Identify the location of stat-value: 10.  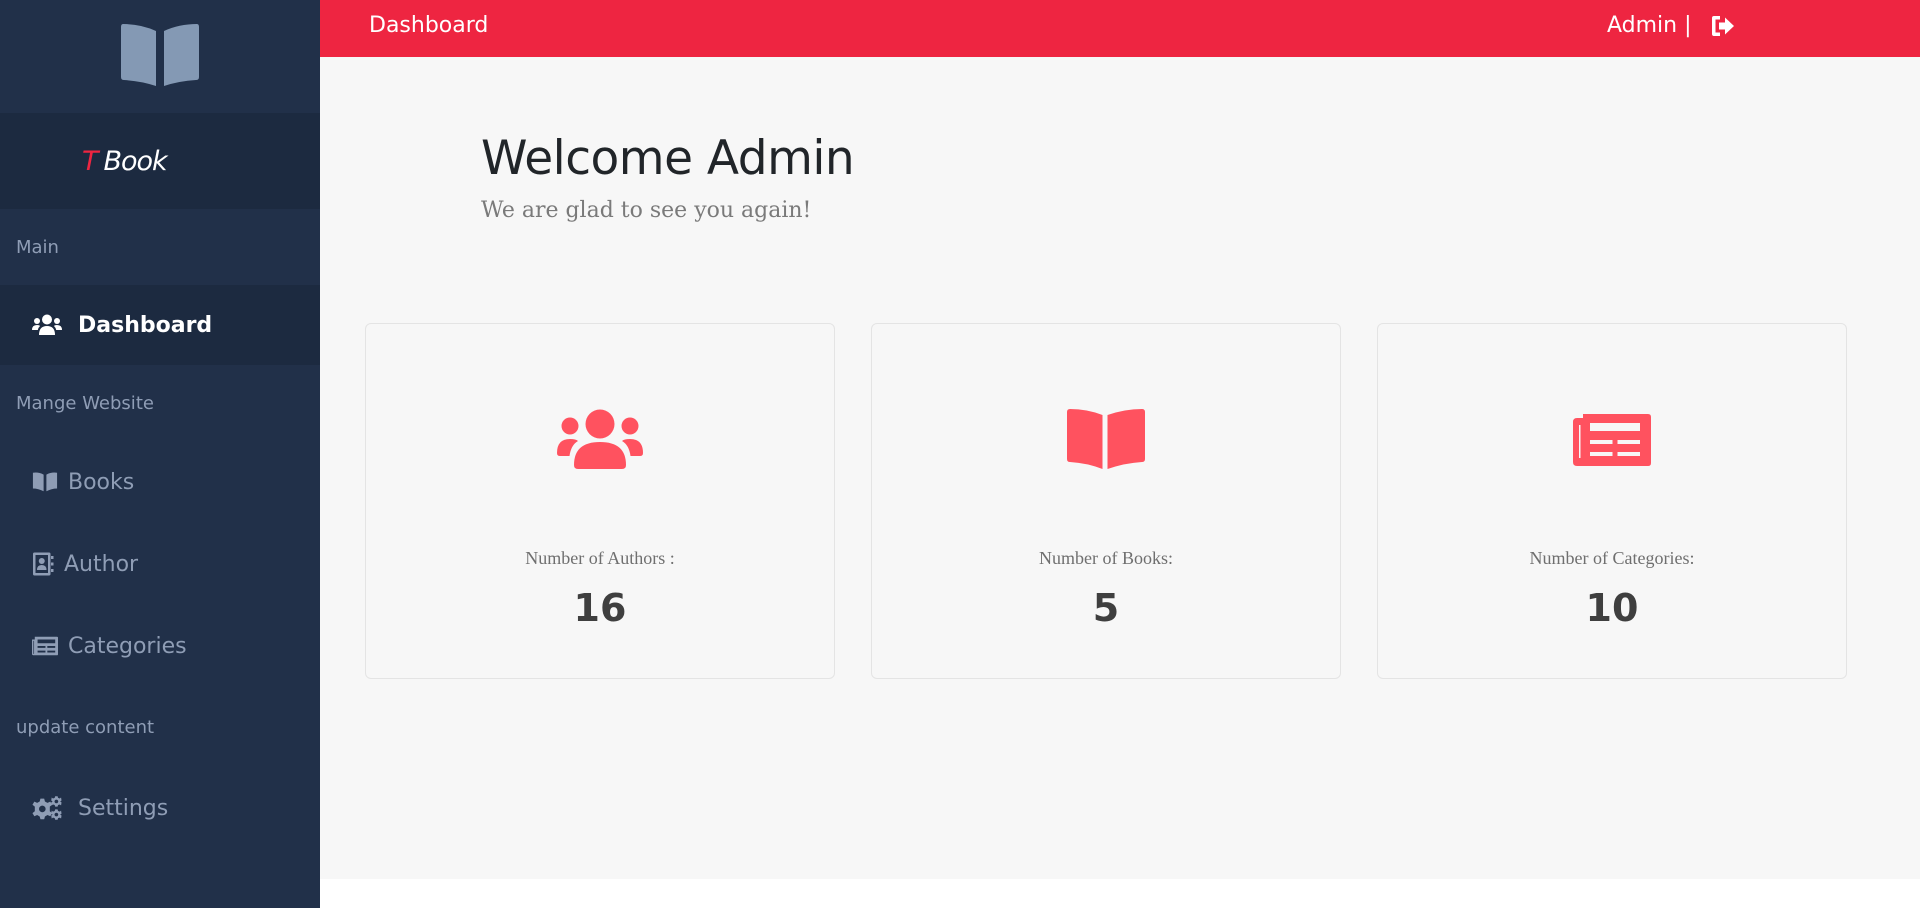
(1612, 608).